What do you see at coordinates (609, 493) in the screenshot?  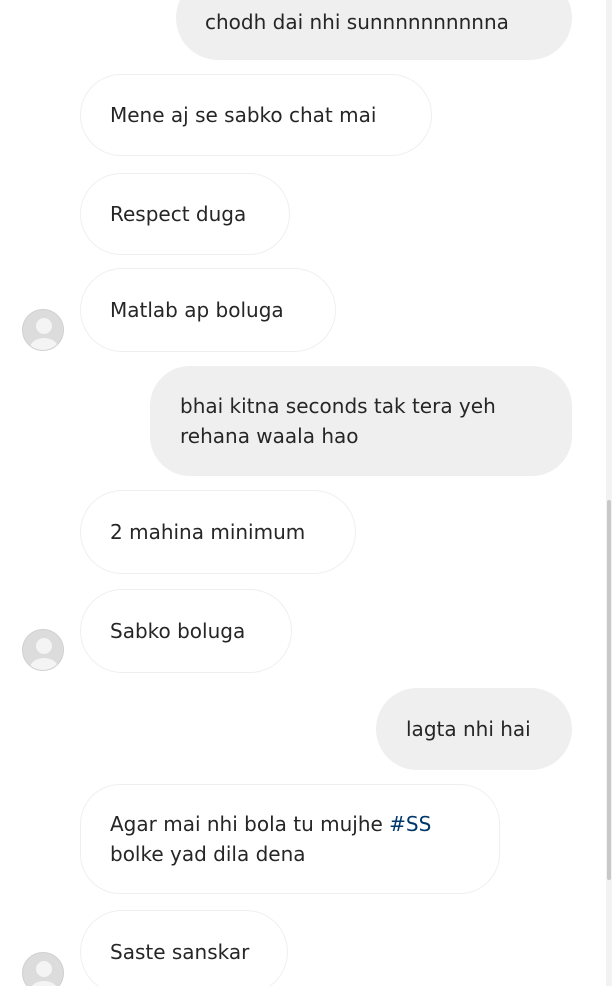 I see `scrollbar` at bounding box center [609, 493].